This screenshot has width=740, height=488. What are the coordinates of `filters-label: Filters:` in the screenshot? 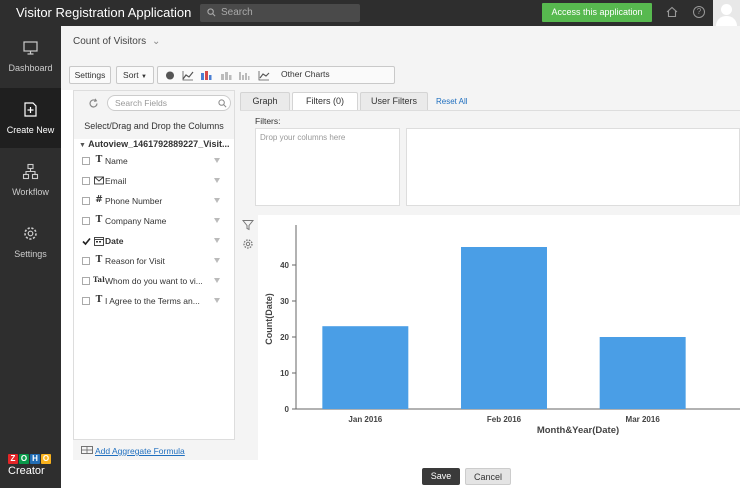 It's located at (268, 121).